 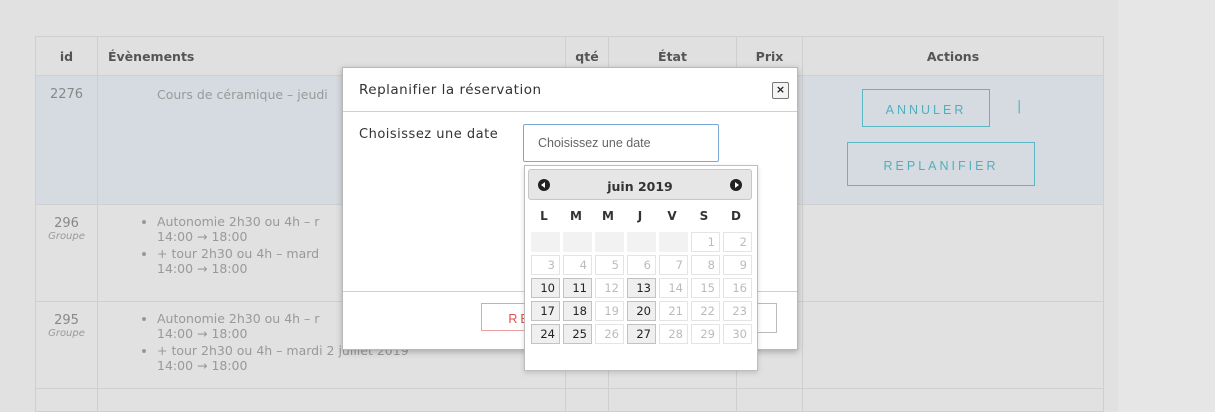 What do you see at coordinates (641, 334) in the screenshot?
I see `calendar-day: 27` at bounding box center [641, 334].